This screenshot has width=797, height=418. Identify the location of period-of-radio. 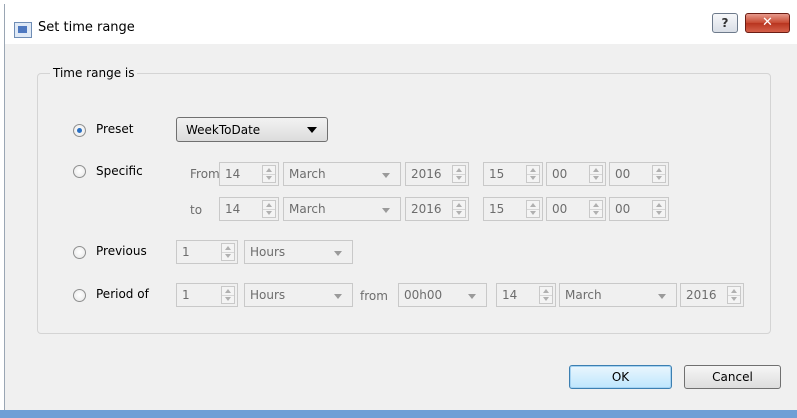
(79, 295).